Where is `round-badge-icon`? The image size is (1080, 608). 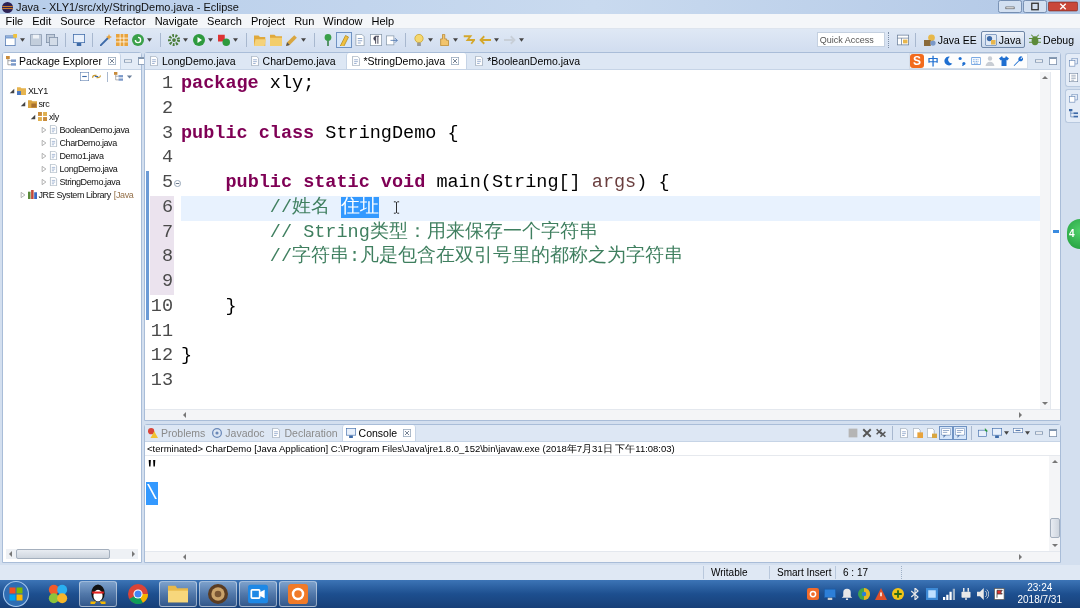
round-badge-icon is located at coordinates (218, 594).